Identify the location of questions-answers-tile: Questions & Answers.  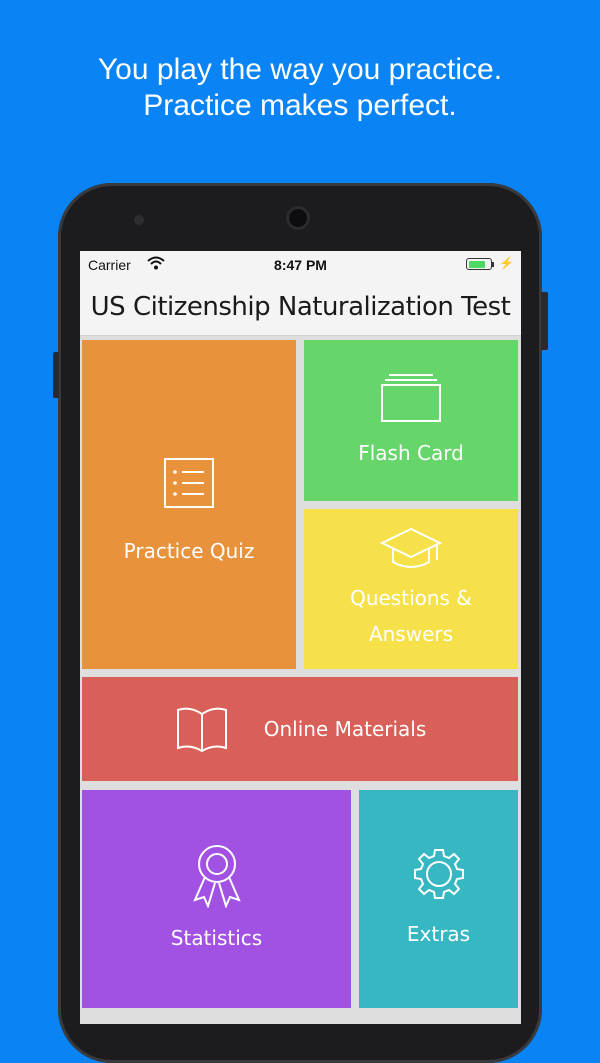
(411, 589).